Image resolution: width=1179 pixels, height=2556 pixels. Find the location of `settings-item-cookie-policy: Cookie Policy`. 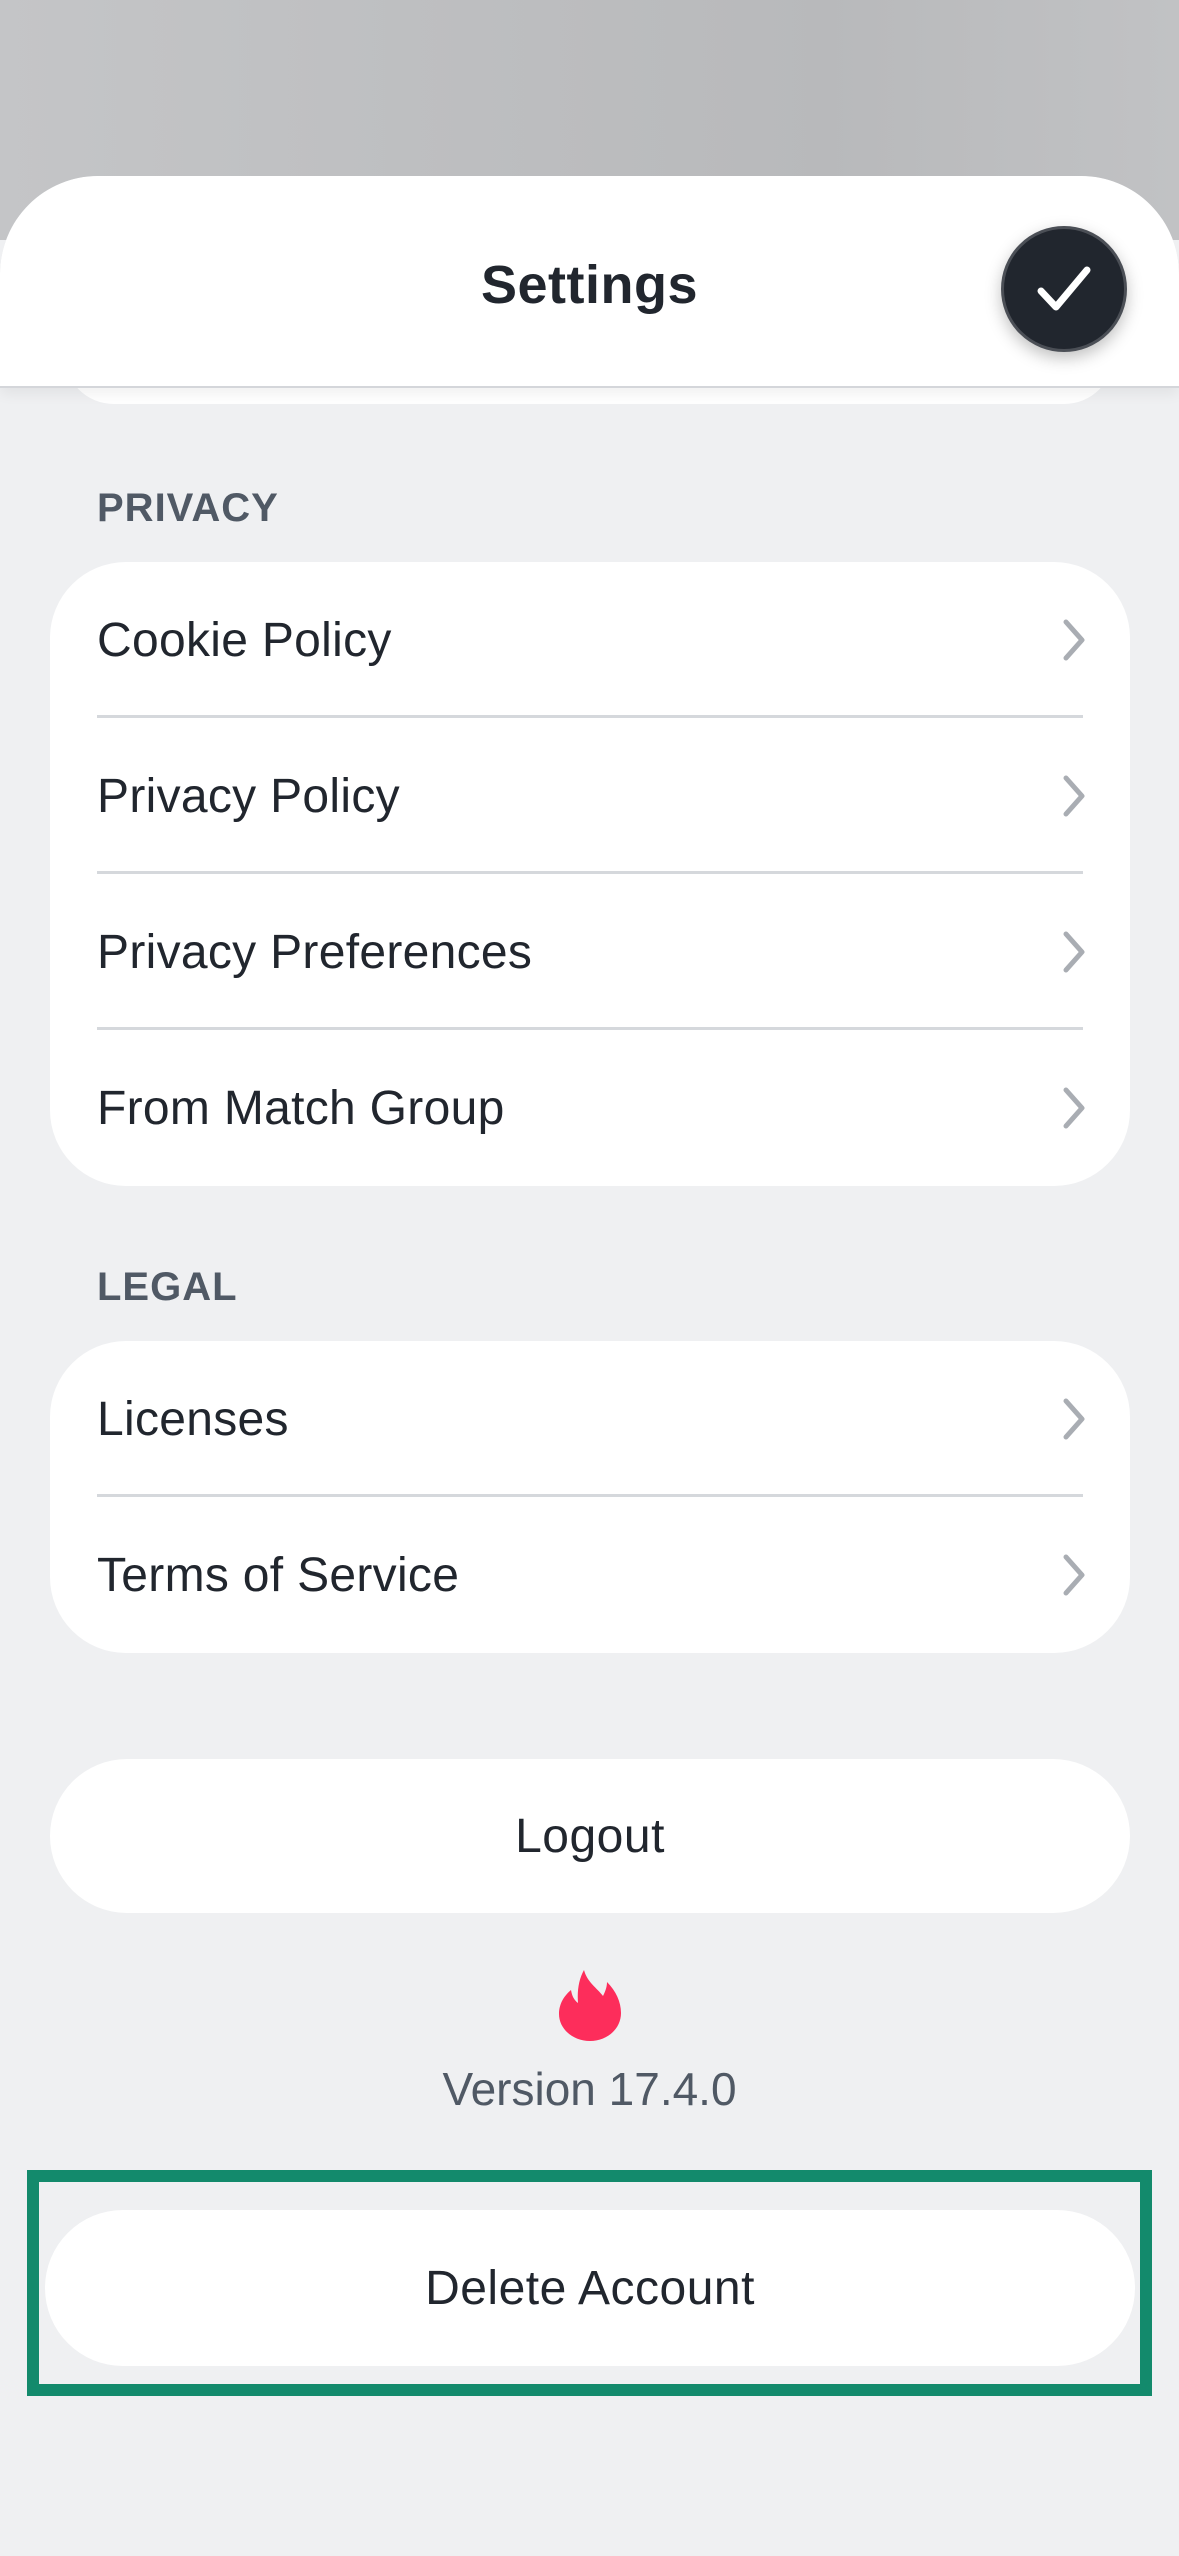

settings-item-cookie-policy: Cookie Policy is located at coordinates (590, 640).